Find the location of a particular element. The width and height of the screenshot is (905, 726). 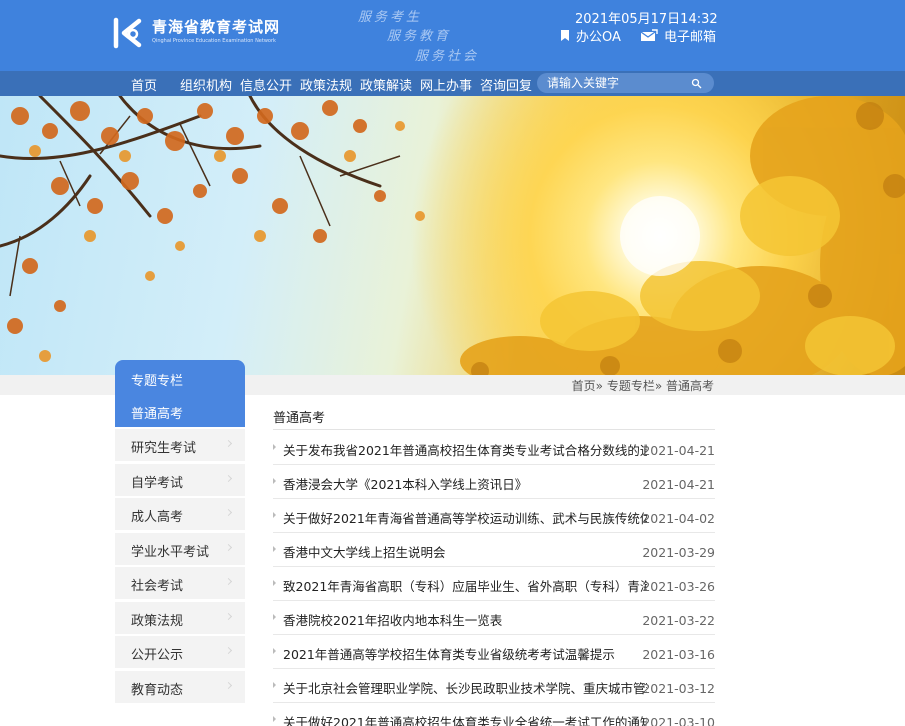

sidebar-item-social-exam: 社会考试 is located at coordinates (180, 583).